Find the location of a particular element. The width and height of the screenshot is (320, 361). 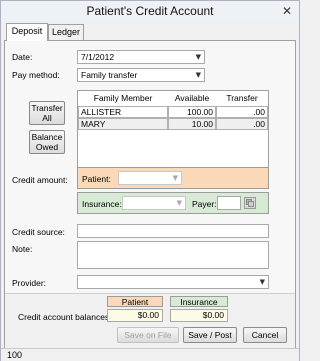

credit-source-field is located at coordinates (173, 231).